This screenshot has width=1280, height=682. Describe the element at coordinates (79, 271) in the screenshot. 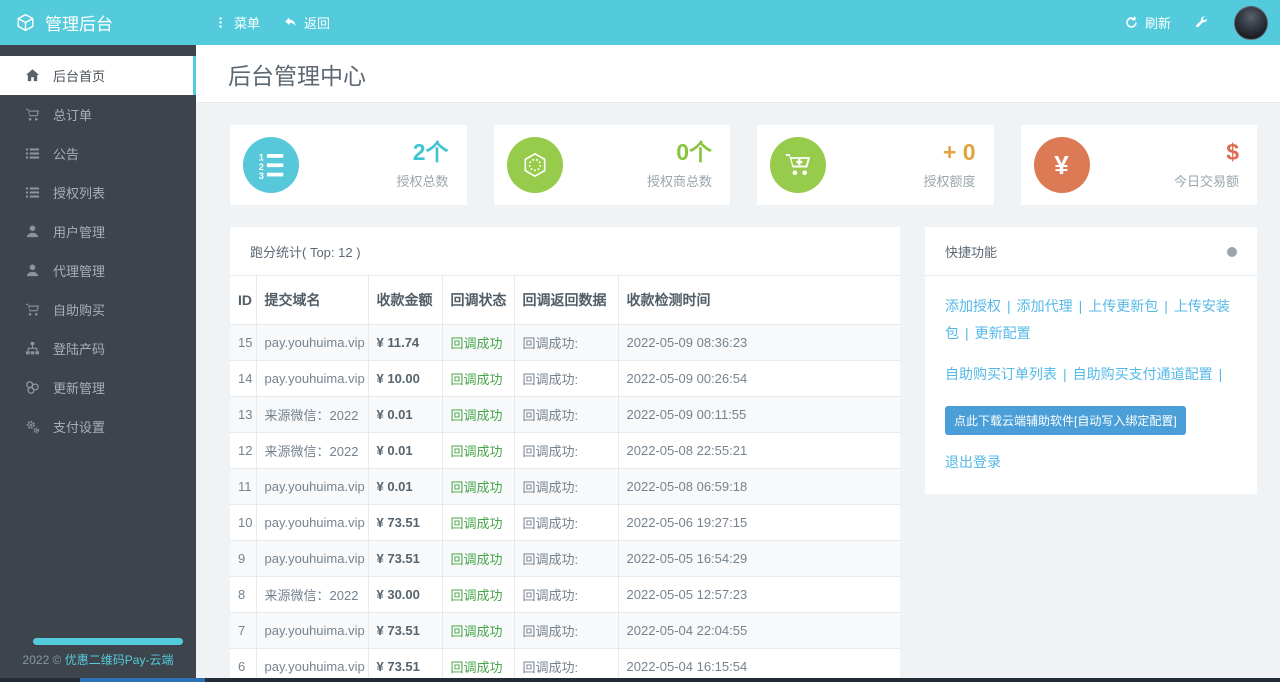

I see `sidebar-item-label: 代理管理` at that location.